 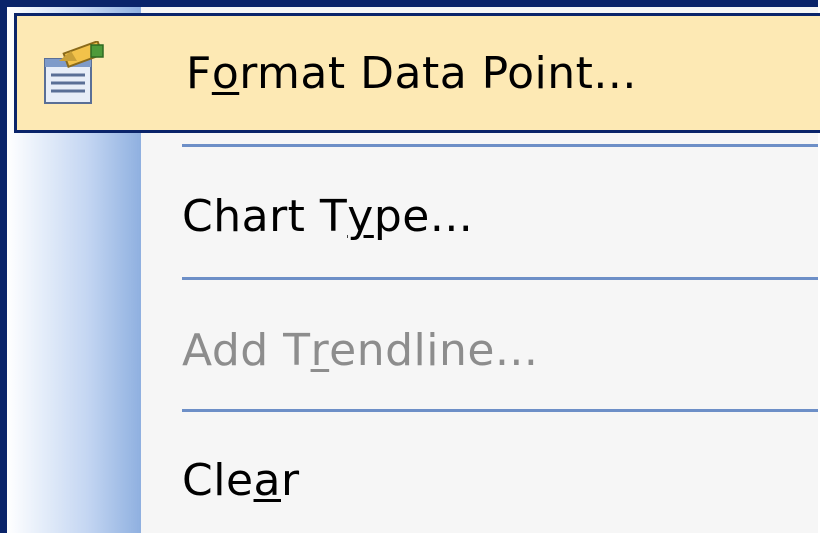 What do you see at coordinates (241, 480) in the screenshot?
I see `menu-item-label: Cle a r` at bounding box center [241, 480].